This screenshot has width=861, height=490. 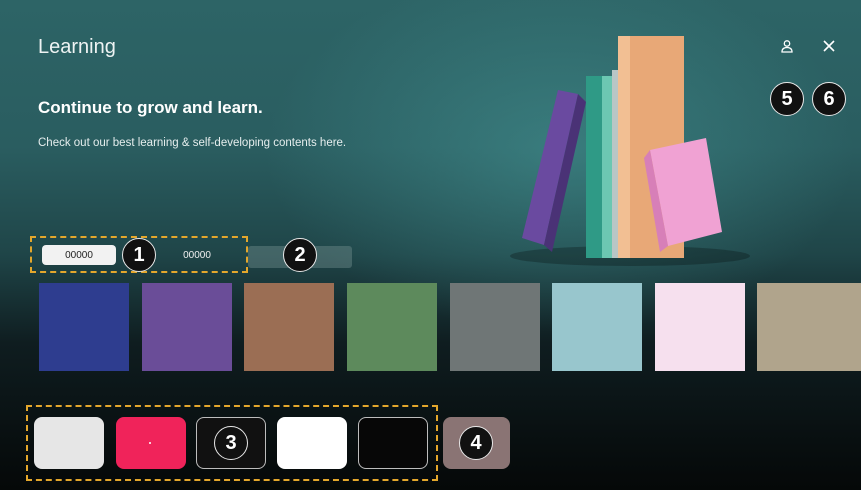 What do you see at coordinates (231, 443) in the screenshot?
I see `callout-badge-3: 3` at bounding box center [231, 443].